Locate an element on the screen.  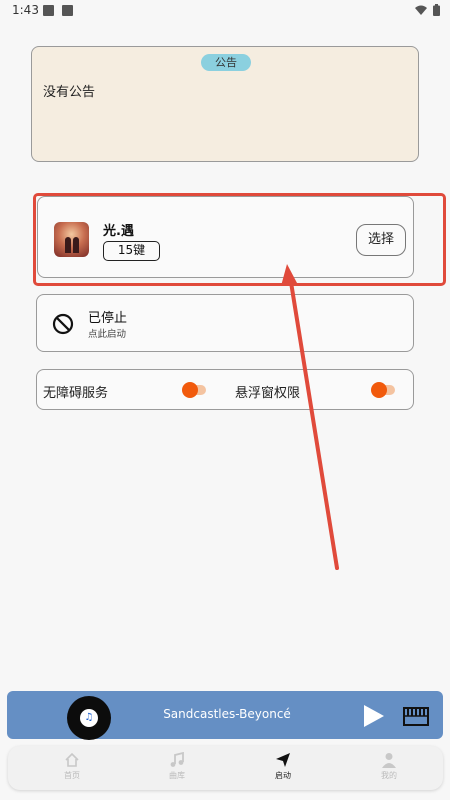
status-time: 1:43 is located at coordinates (25, 10).